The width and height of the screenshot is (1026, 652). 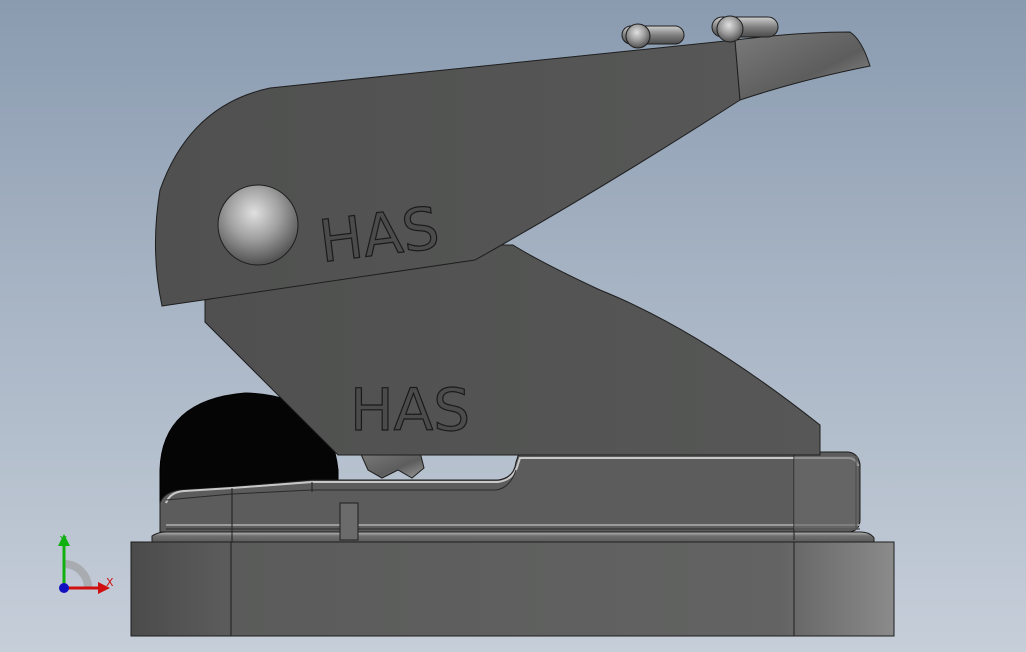 I want to click on coordinate-triad: Y X, so click(x=86, y=564).